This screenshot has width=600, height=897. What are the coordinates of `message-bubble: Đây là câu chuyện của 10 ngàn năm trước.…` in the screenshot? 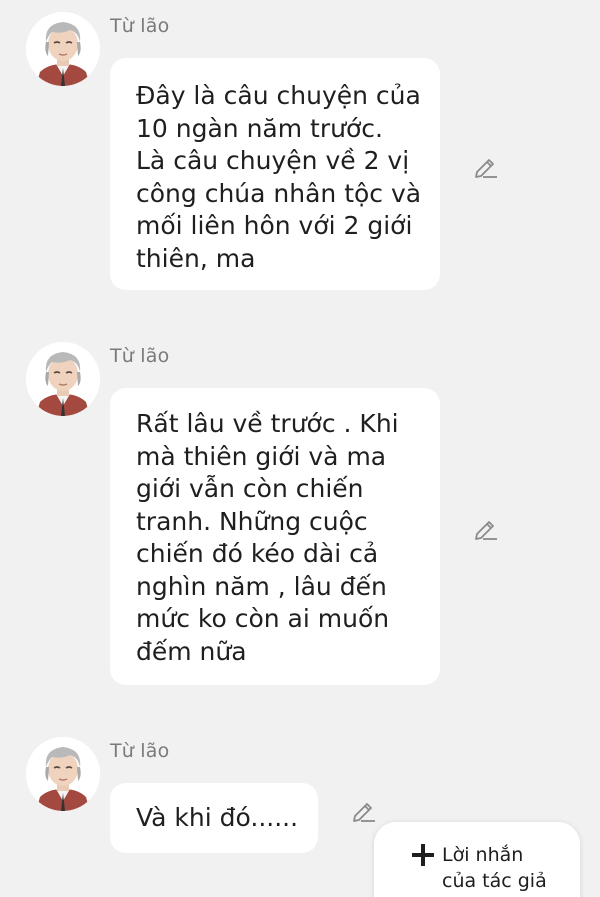 It's located at (275, 174).